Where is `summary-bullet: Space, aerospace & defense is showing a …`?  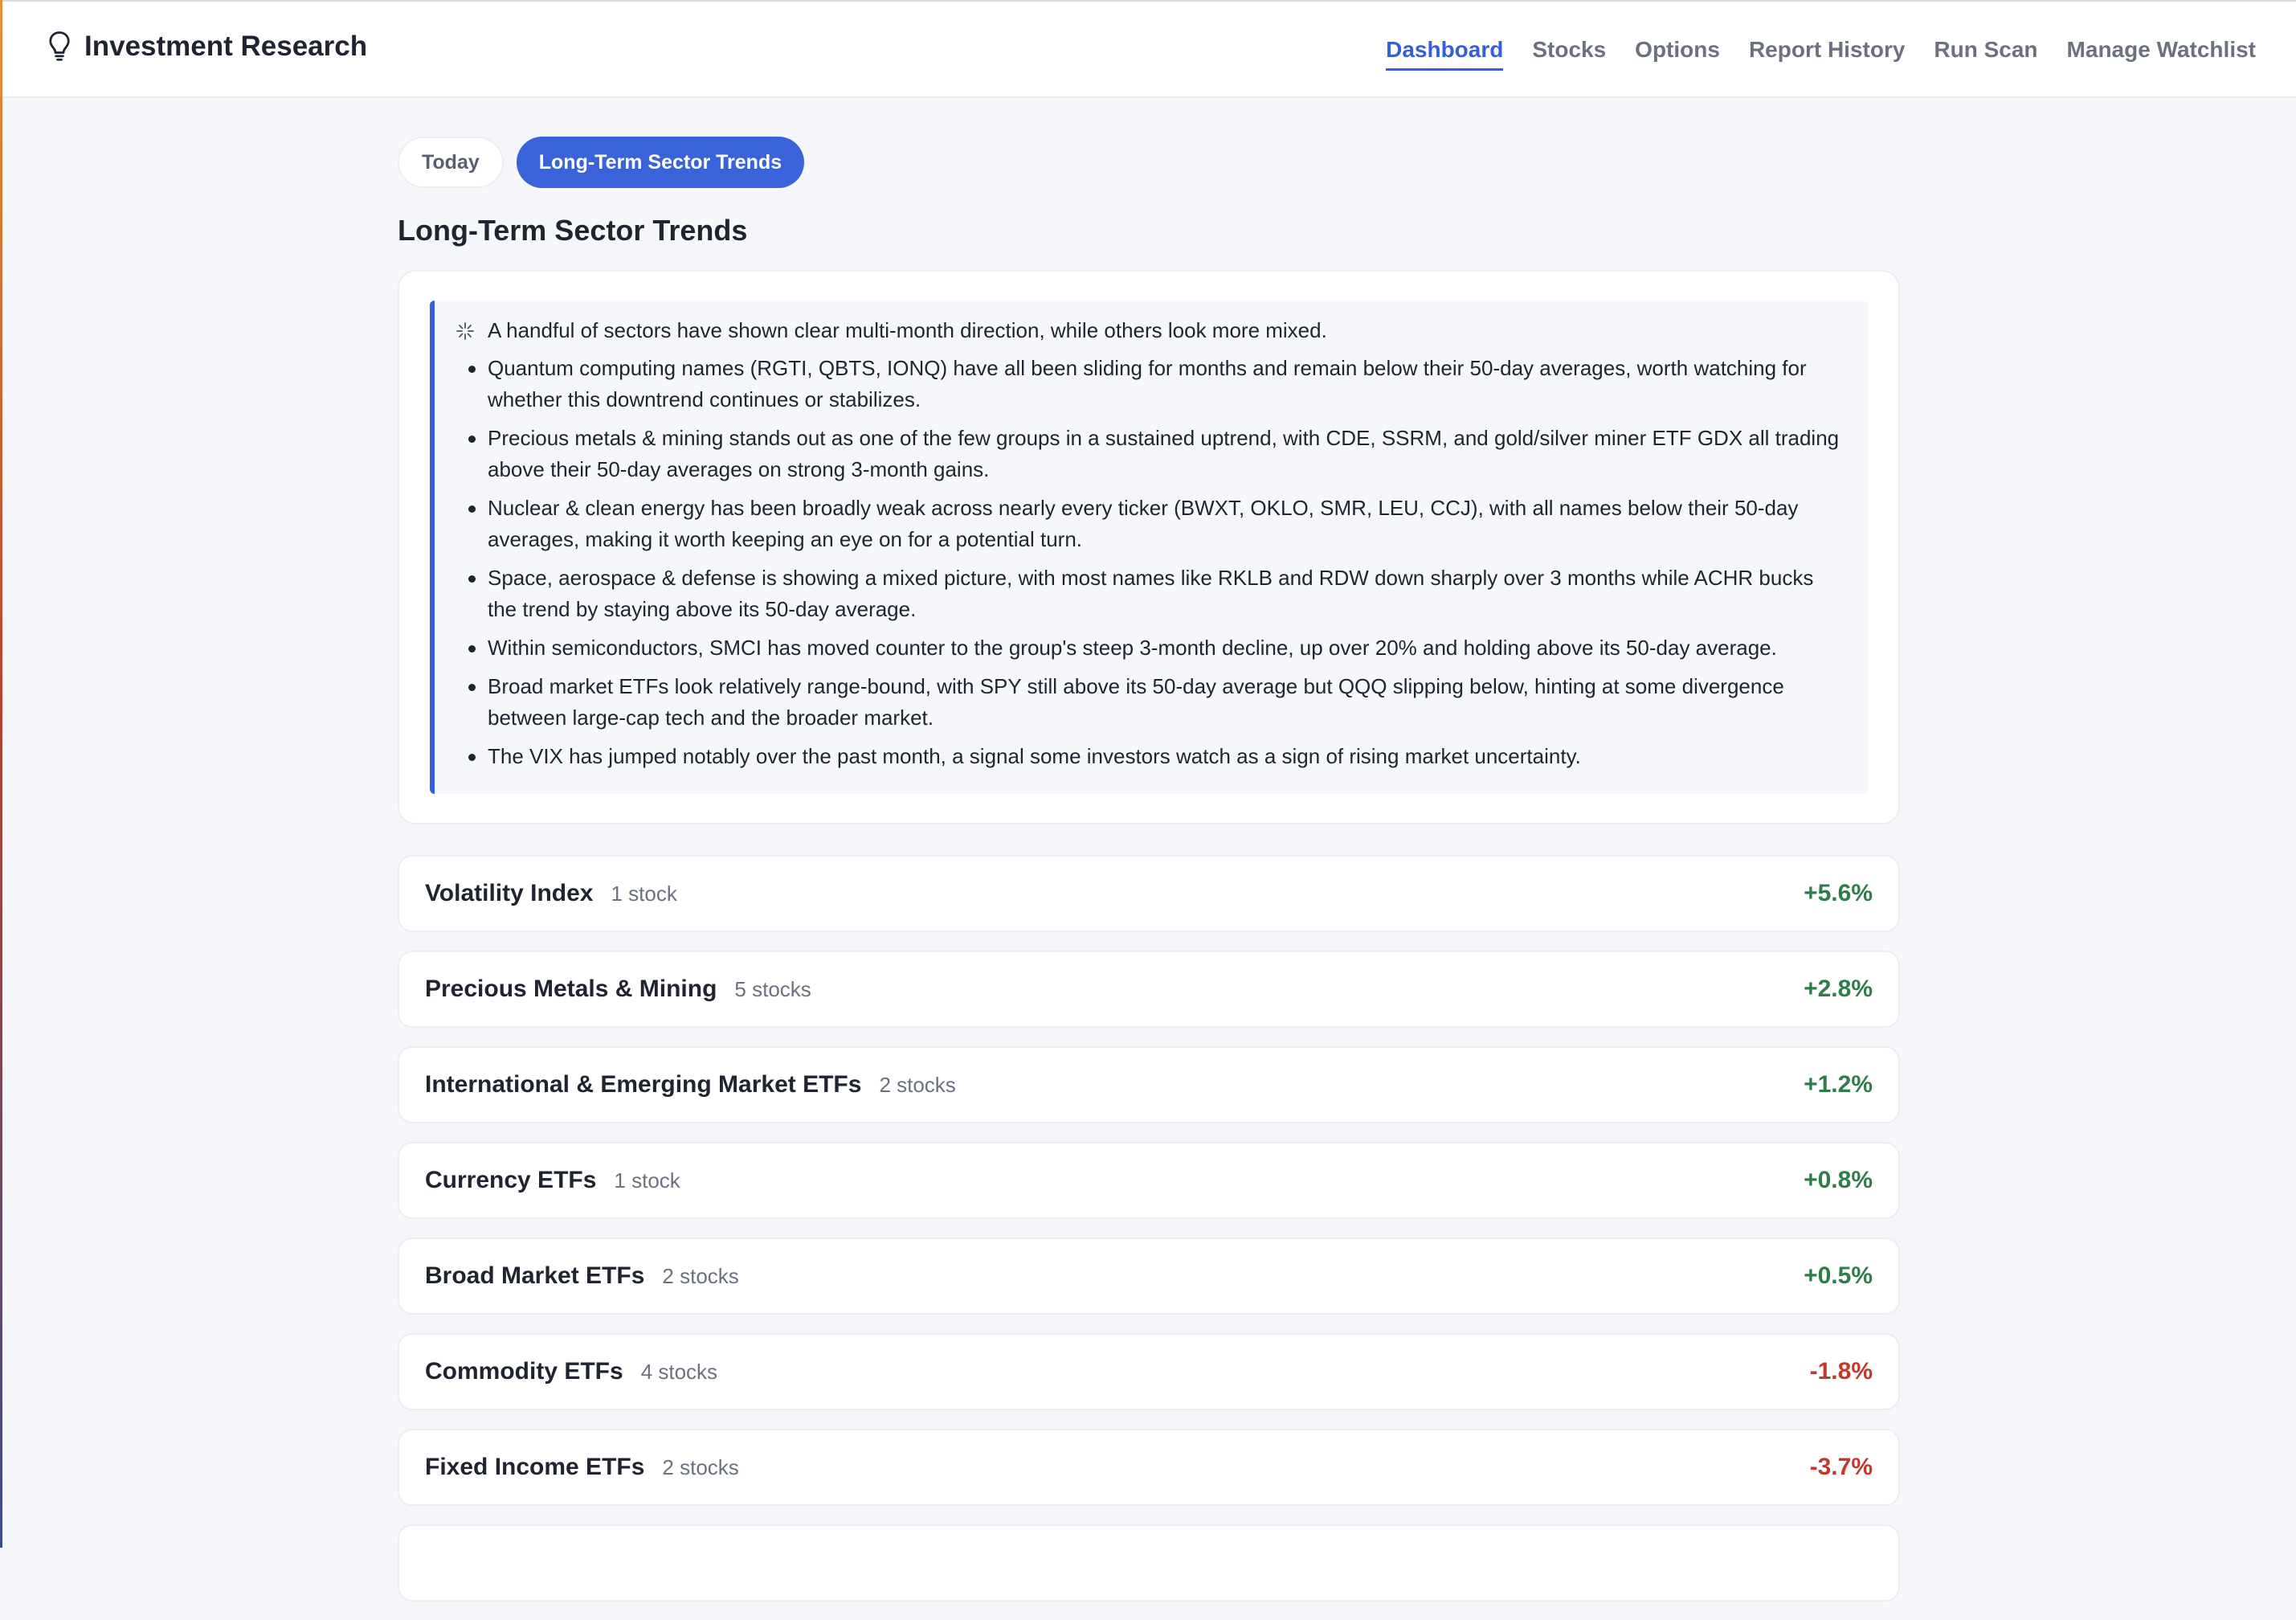
summary-bullet: Space, aerospace & defense is showing a … is located at coordinates (1156, 593).